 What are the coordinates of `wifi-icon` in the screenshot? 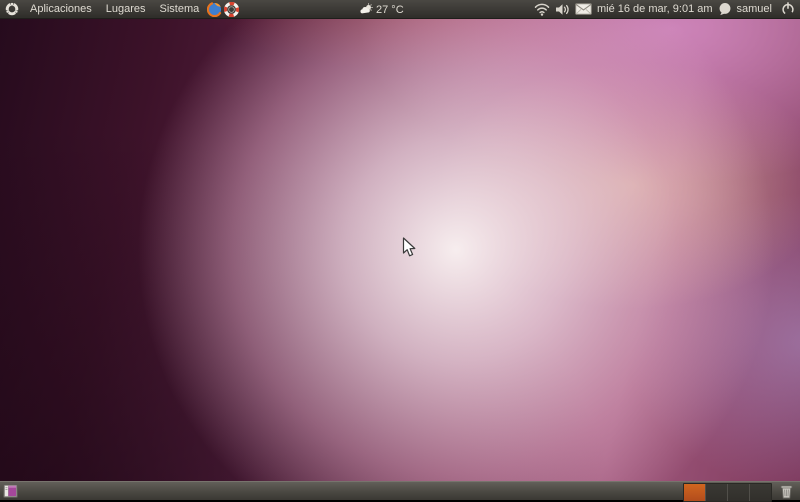 It's located at (542, 9).